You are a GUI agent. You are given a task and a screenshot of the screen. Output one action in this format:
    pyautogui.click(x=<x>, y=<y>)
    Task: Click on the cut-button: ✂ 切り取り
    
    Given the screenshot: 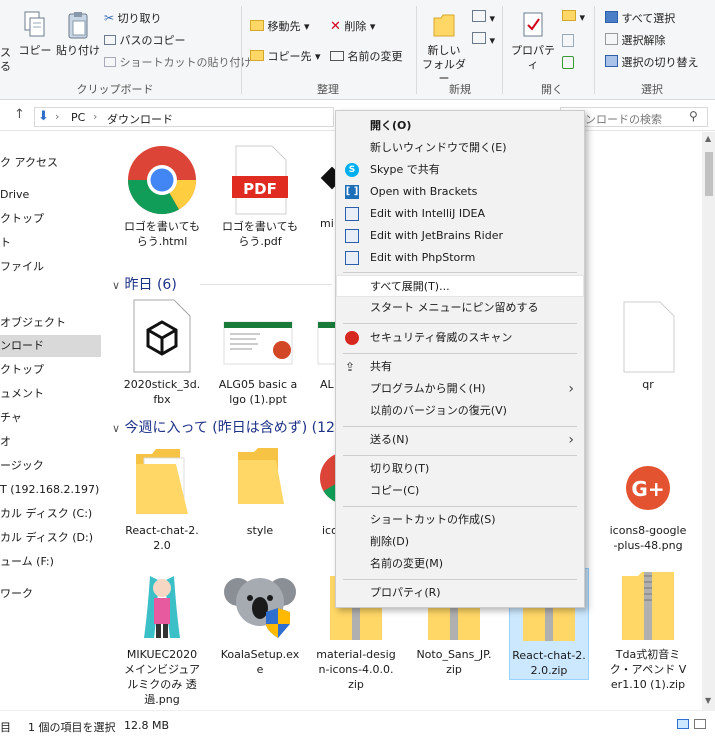 What is the action you would take?
    pyautogui.click(x=133, y=18)
    